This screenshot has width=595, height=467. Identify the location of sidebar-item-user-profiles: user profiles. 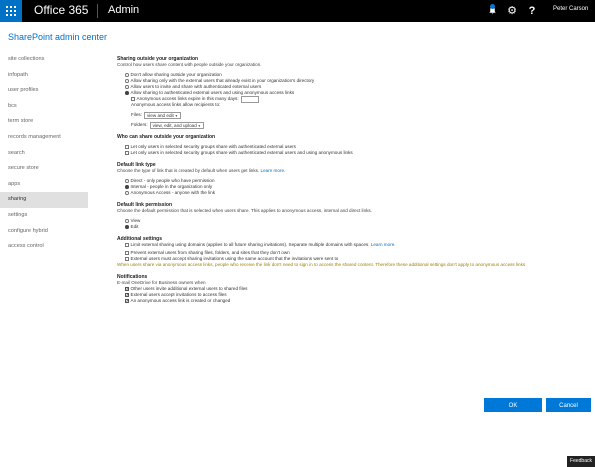
(48, 91).